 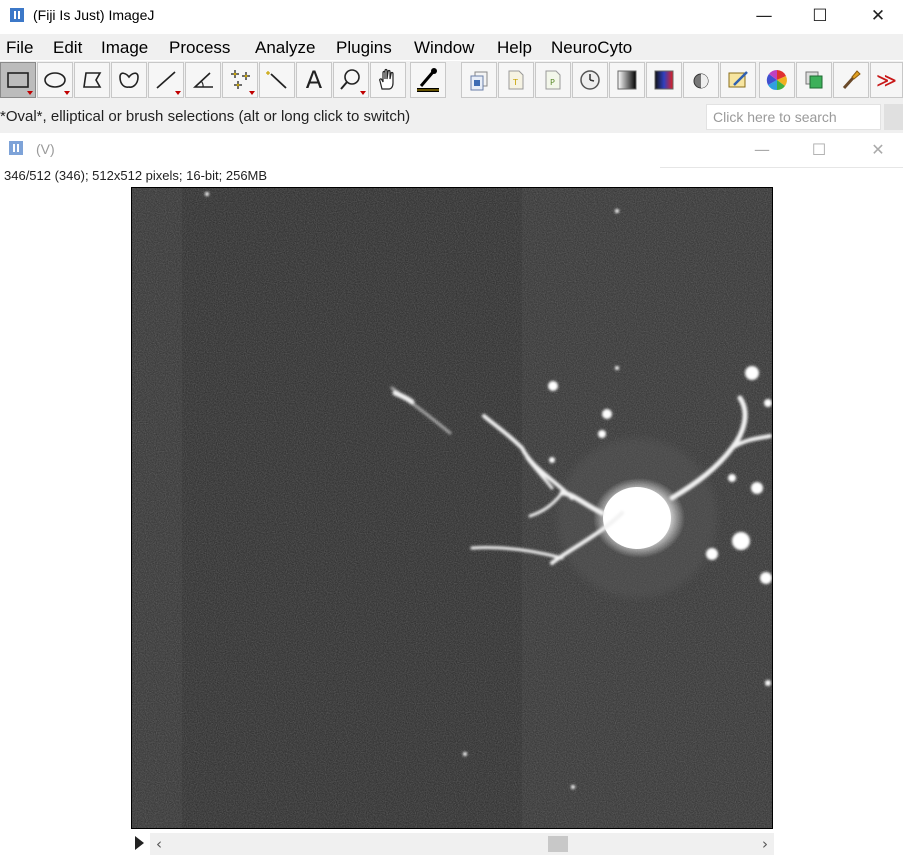 I want to click on menu-file: File, so click(x=19, y=48).